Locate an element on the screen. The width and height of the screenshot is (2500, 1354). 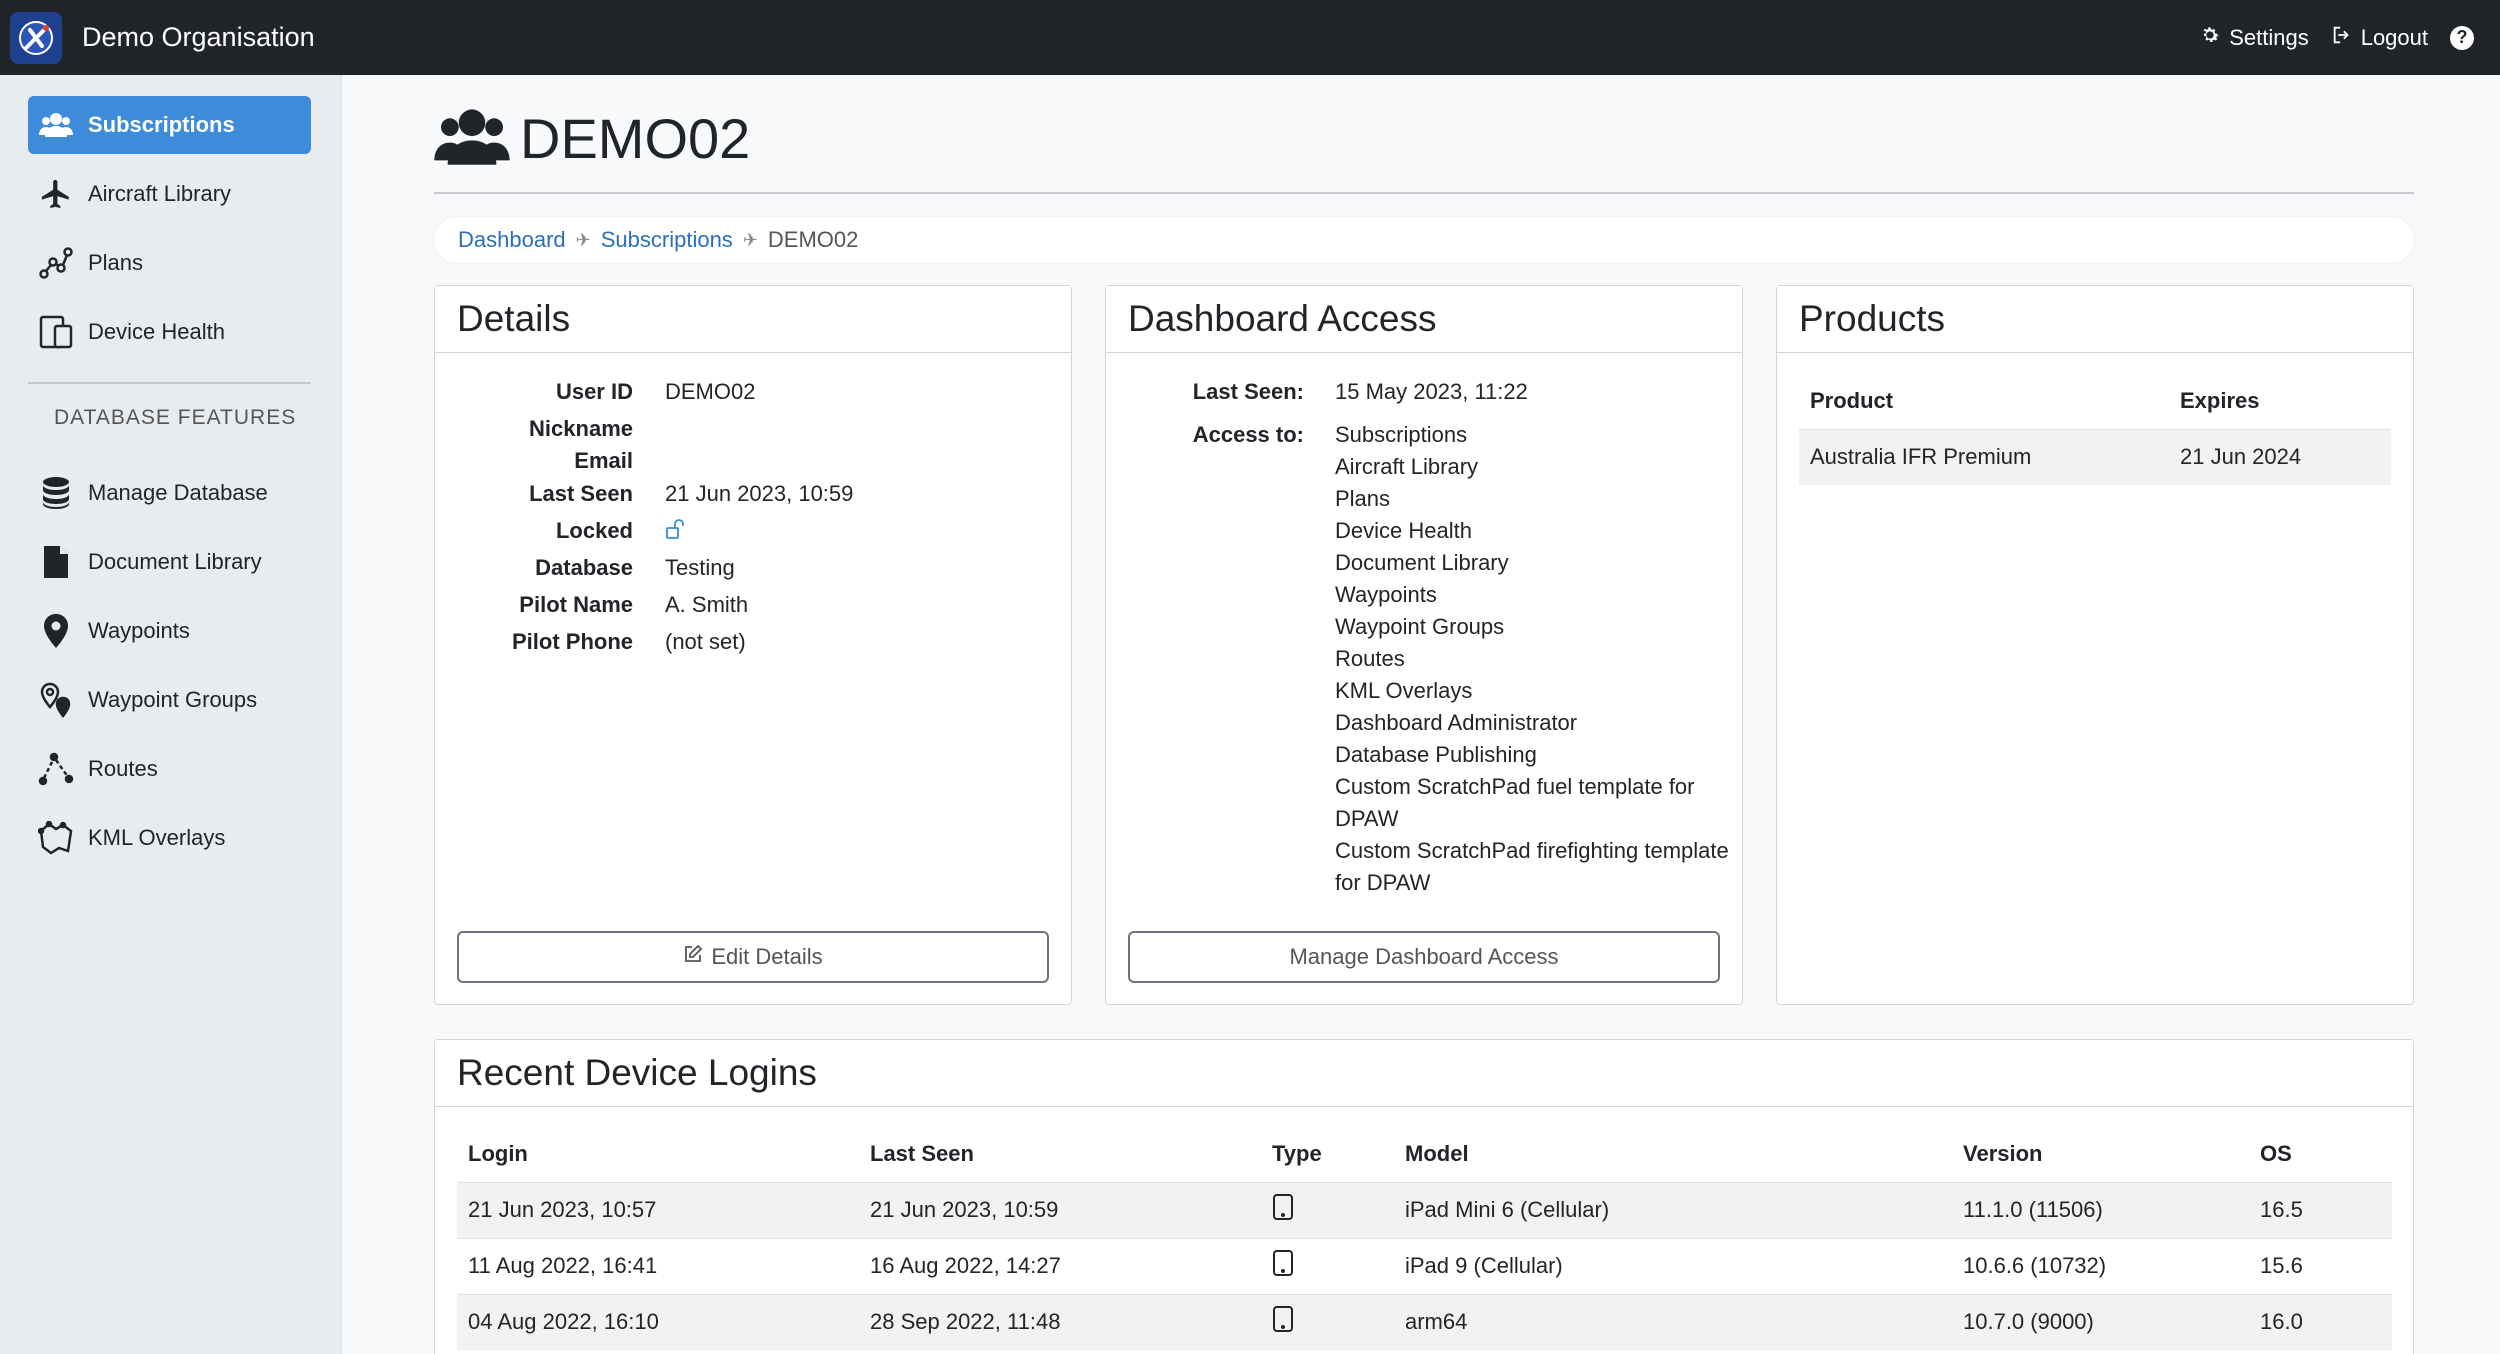
last-seen: 28 Sep 2022, 11:48 is located at coordinates (1060, 1321).